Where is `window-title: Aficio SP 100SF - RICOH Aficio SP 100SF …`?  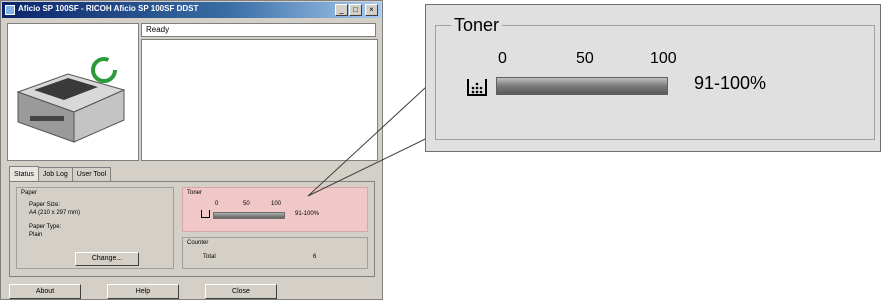 window-title: Aficio SP 100SF - RICOH Aficio SP 100SF … is located at coordinates (108, 8).